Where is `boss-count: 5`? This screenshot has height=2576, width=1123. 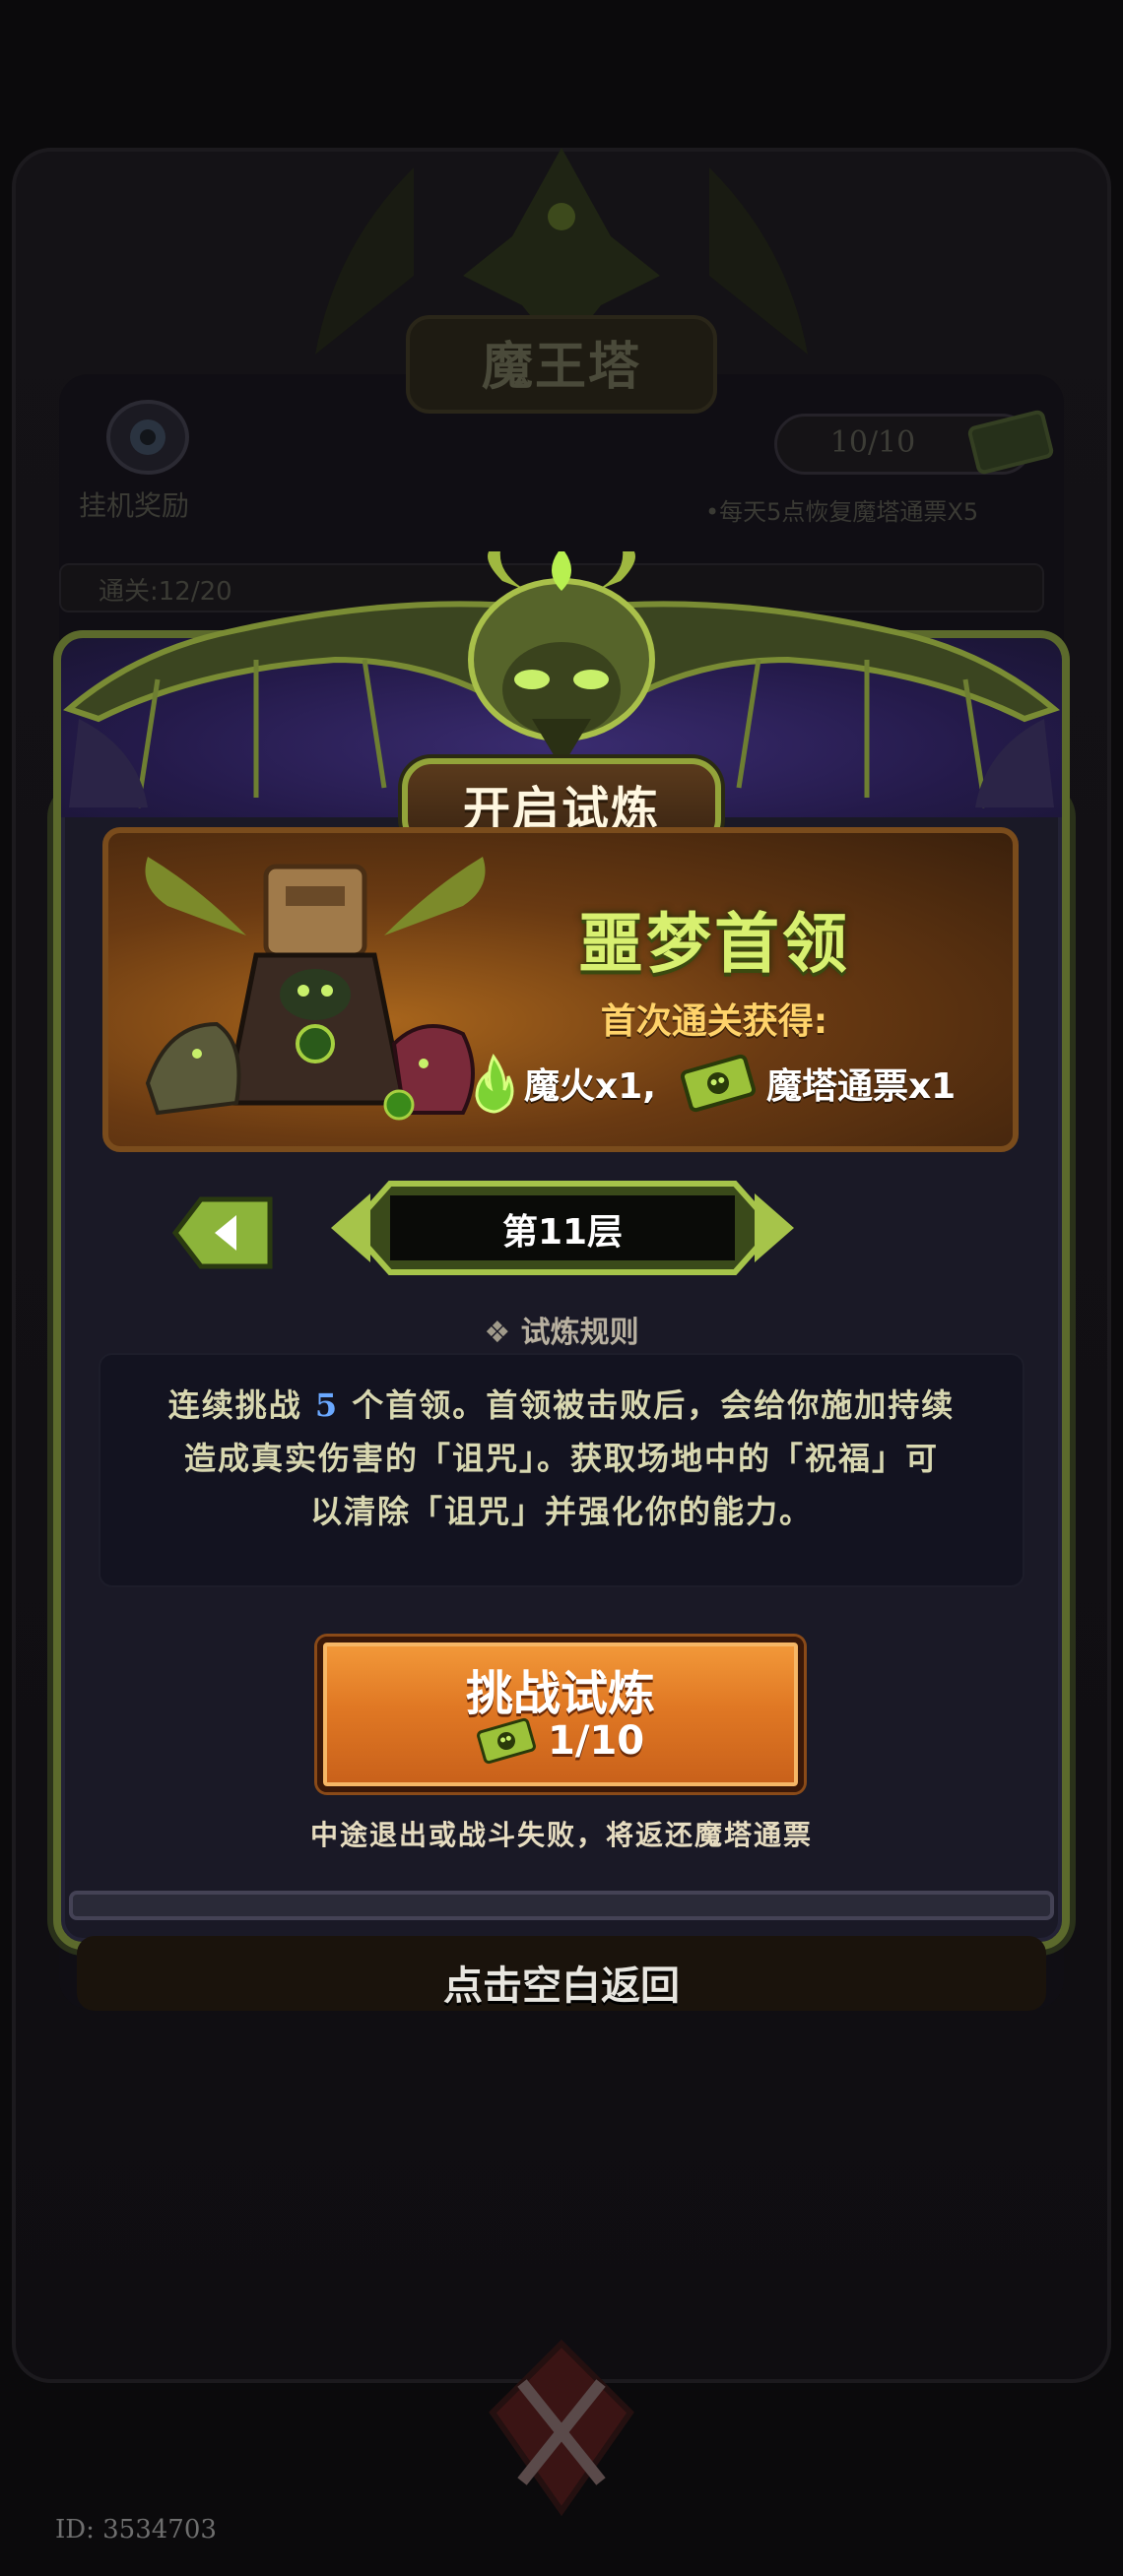
boss-count: 5 is located at coordinates (327, 1405).